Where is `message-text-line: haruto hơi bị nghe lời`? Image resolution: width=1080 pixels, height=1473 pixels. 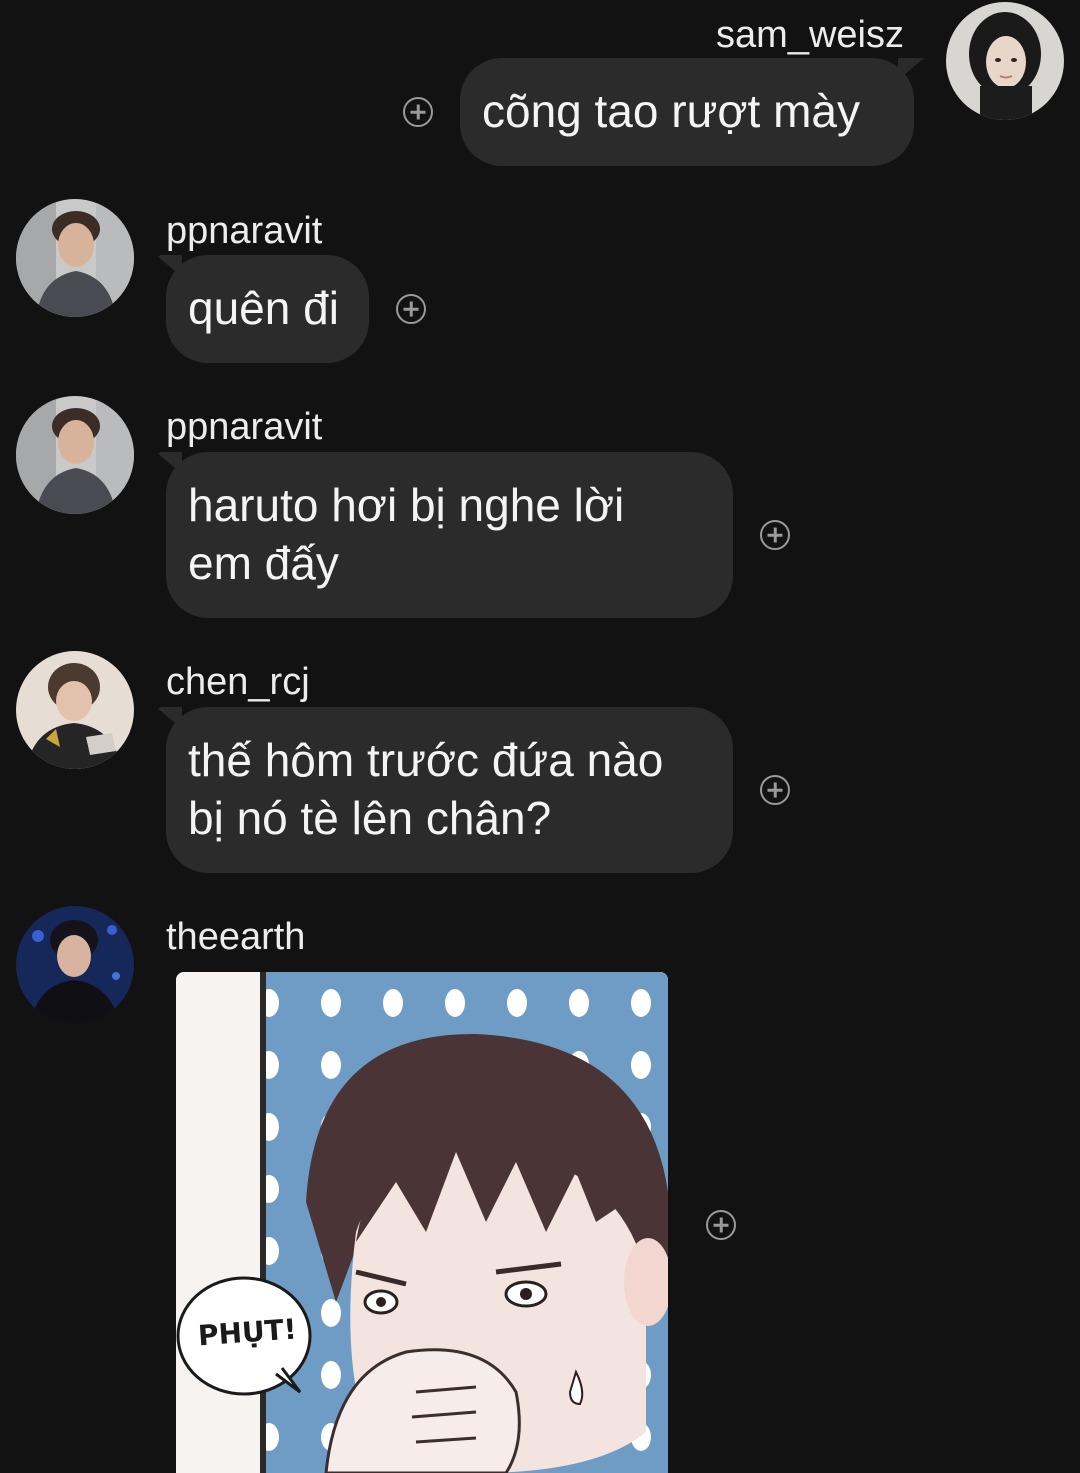
message-text-line: haruto hơi bị nghe lời is located at coordinates (406, 505).